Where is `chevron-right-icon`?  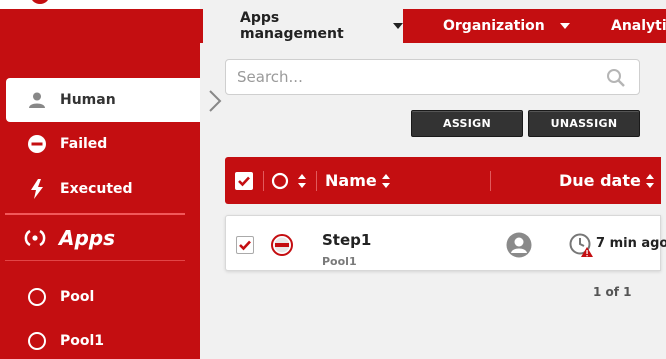 chevron-right-icon is located at coordinates (215, 100).